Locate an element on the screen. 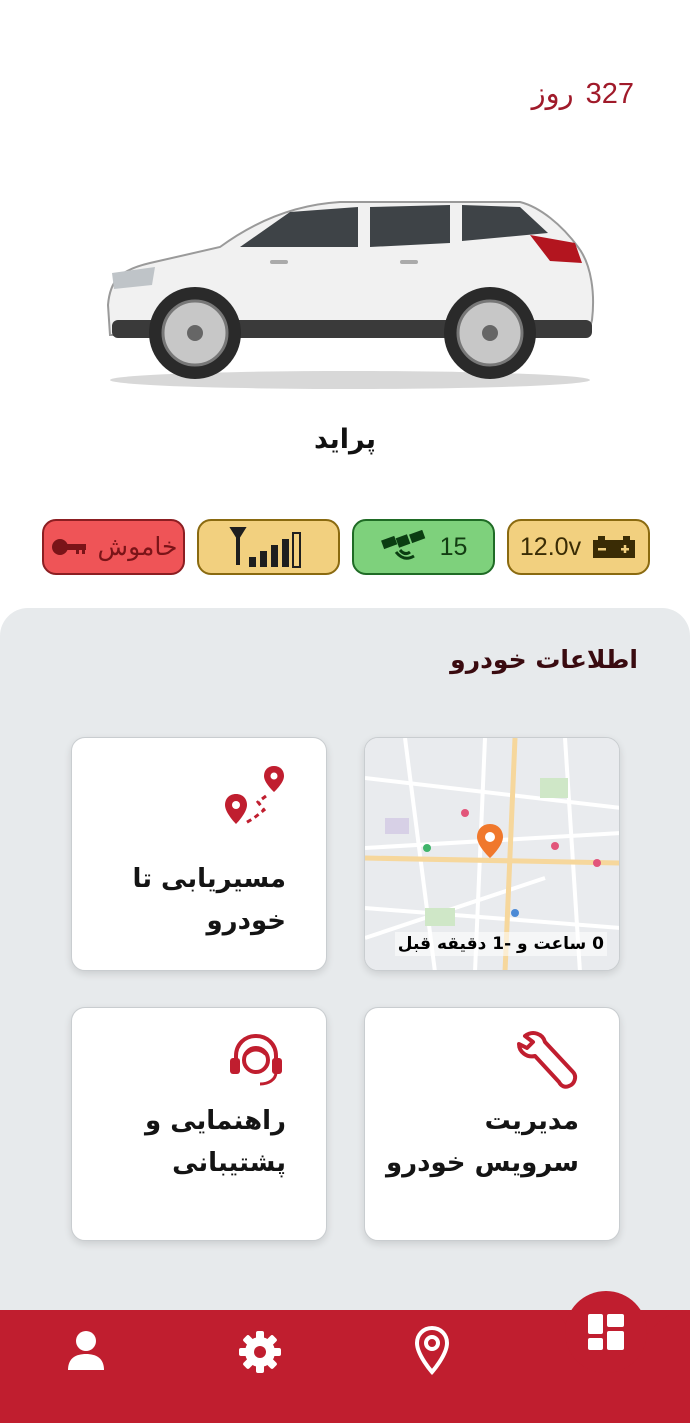 This screenshot has width=690, height=1423. settings-icon is located at coordinates (260, 1352).